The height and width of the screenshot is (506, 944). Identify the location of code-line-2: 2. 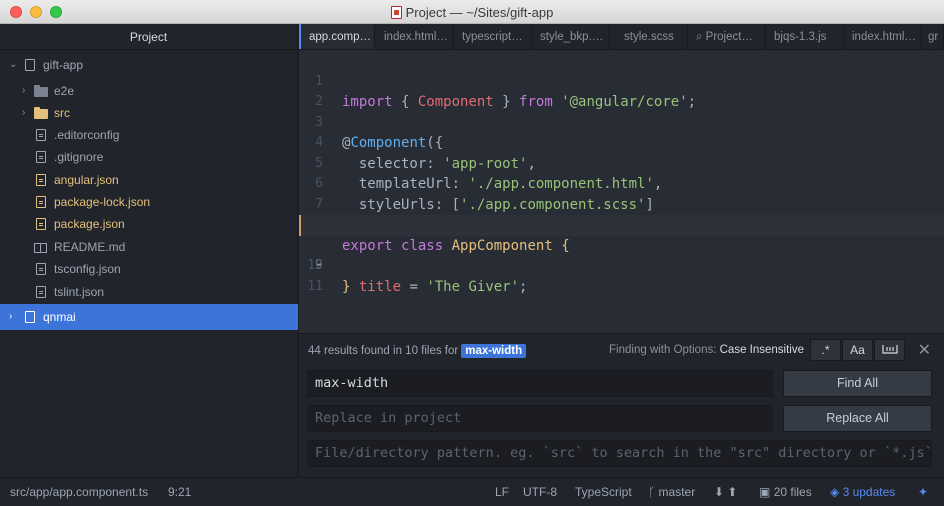
(621, 90).